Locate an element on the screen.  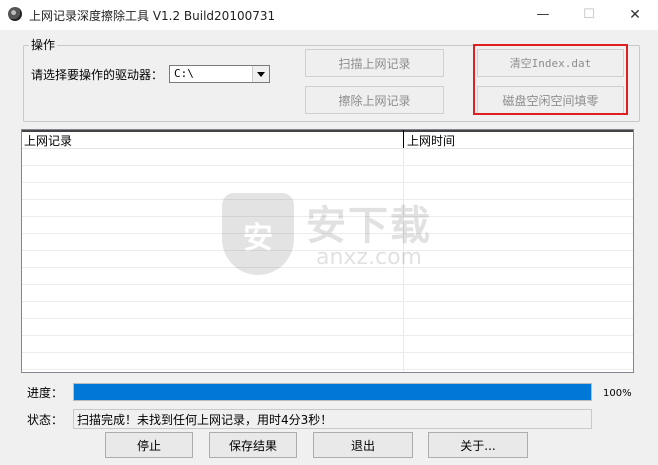
chevron-down-icon is located at coordinates (260, 74).